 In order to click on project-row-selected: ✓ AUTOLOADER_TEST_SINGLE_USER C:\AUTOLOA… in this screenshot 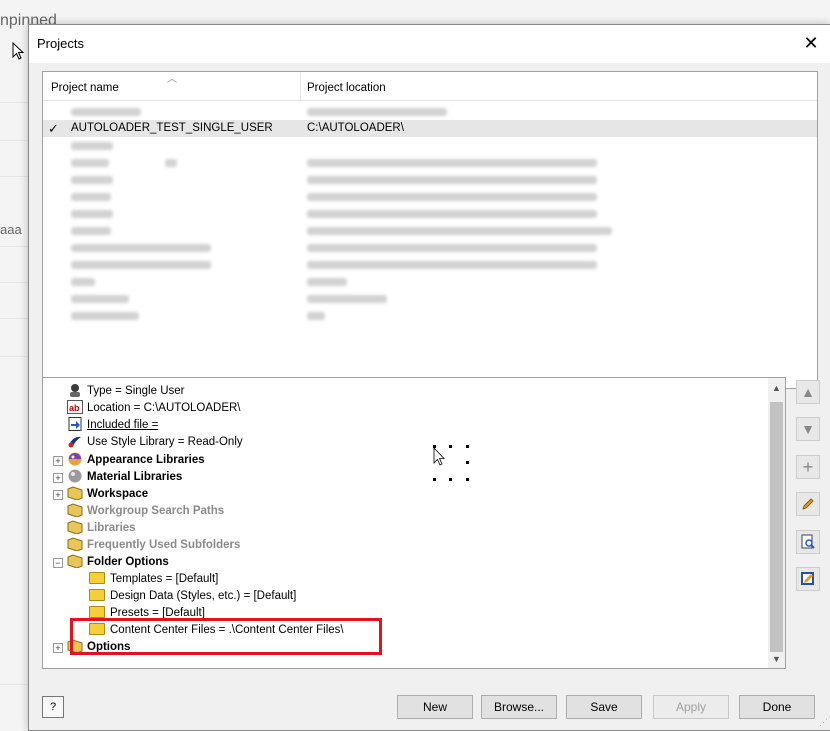, I will do `click(430, 128)`.